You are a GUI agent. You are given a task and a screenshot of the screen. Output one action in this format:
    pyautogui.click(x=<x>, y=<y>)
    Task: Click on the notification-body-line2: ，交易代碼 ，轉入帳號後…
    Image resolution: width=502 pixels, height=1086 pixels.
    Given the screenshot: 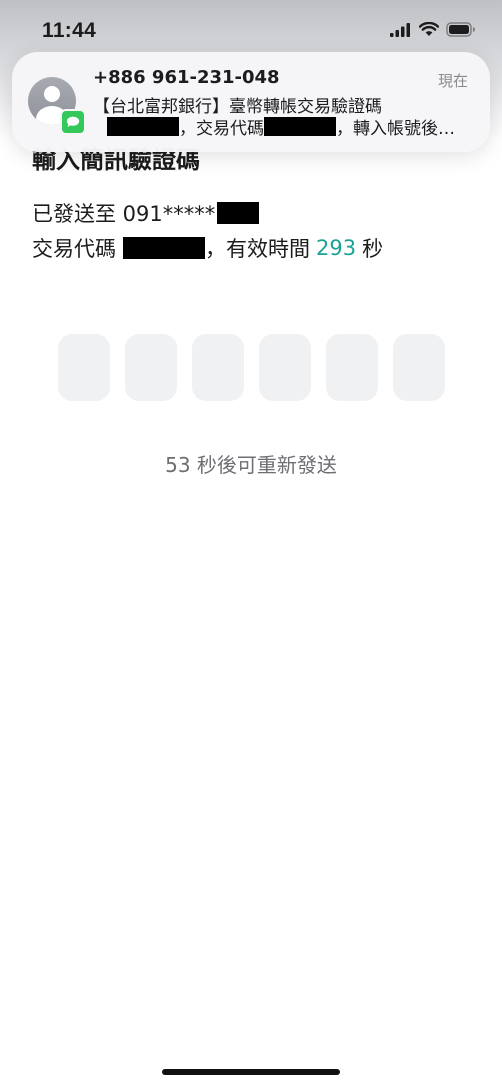 What is the action you would take?
    pyautogui.click(x=285, y=126)
    